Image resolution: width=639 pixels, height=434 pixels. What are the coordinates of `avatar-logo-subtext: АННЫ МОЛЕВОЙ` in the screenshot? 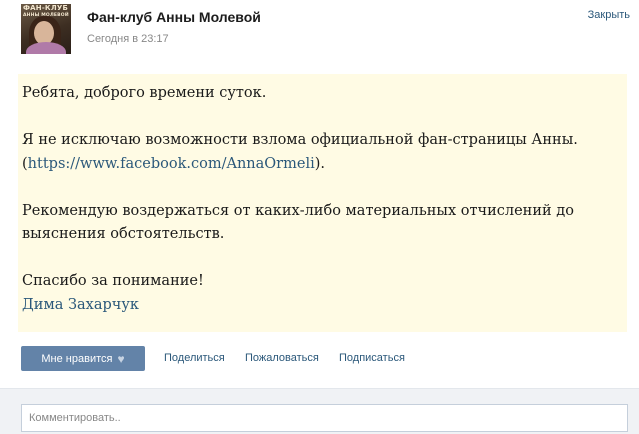 It's located at (46, 15).